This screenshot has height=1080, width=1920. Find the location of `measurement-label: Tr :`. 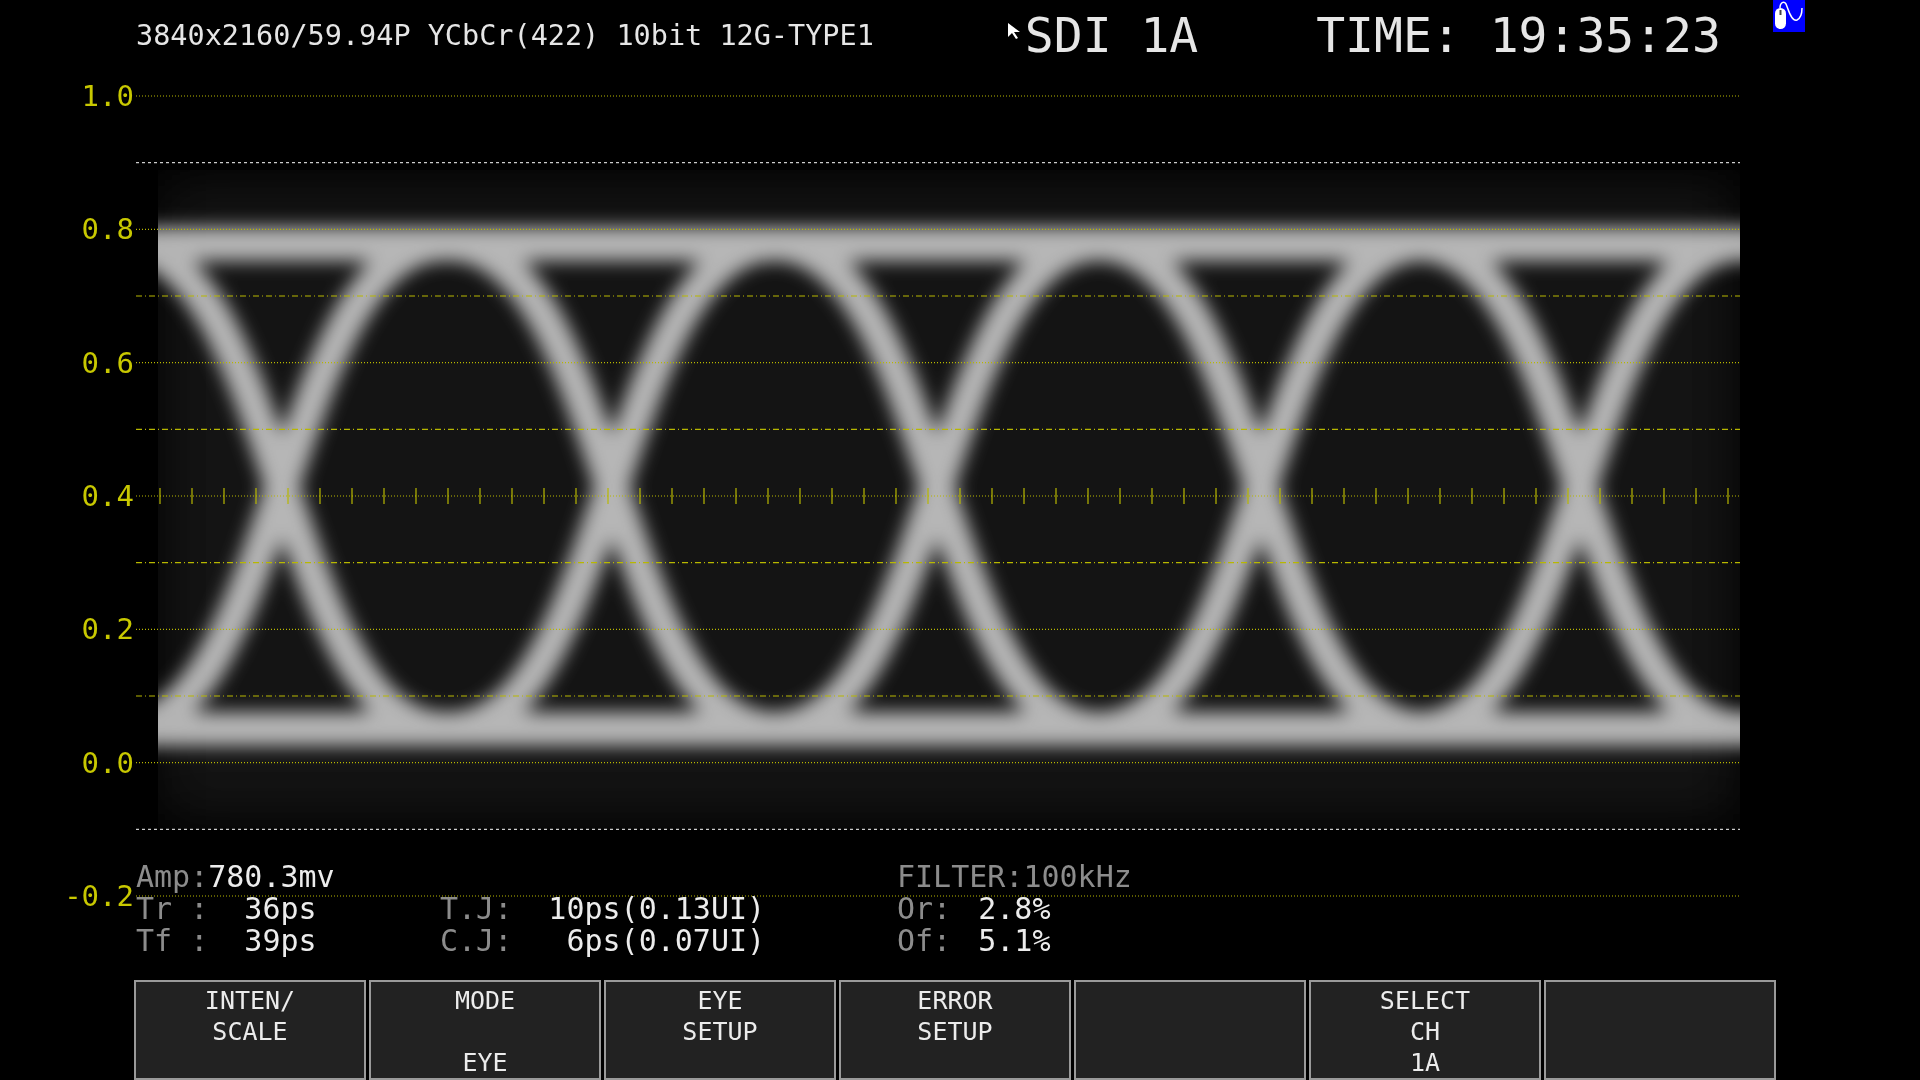

measurement-label: Tr : is located at coordinates (173, 909).